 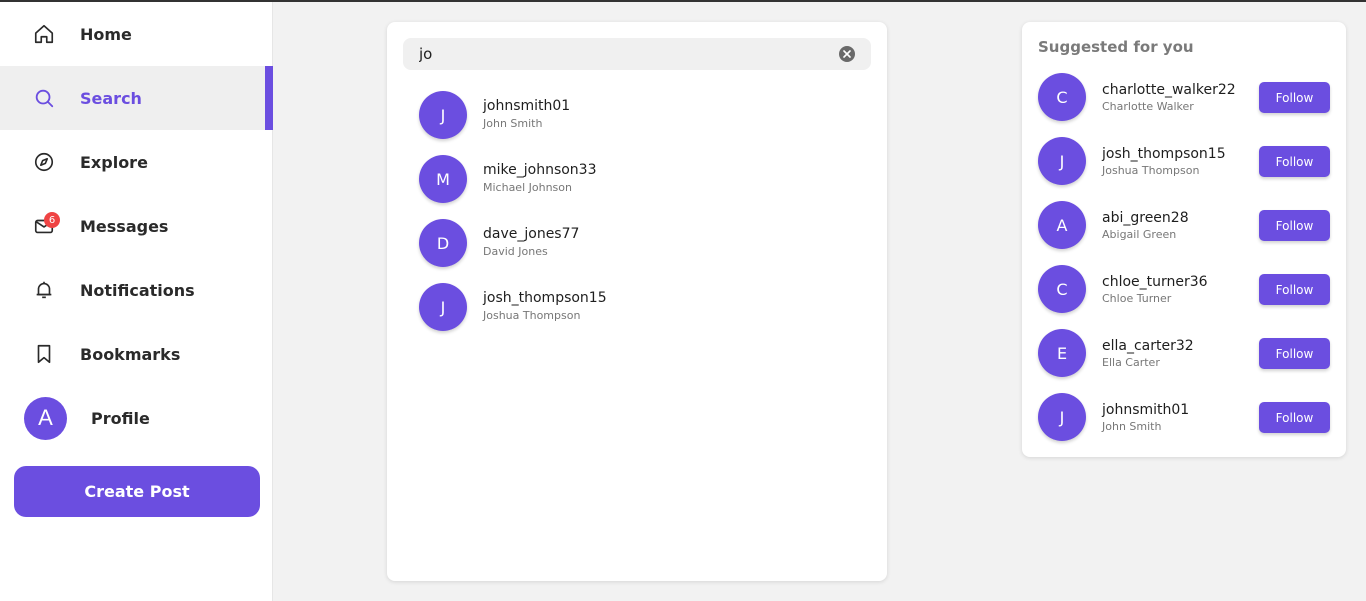 I want to click on nav-item-explore: Explore, so click(x=136, y=162).